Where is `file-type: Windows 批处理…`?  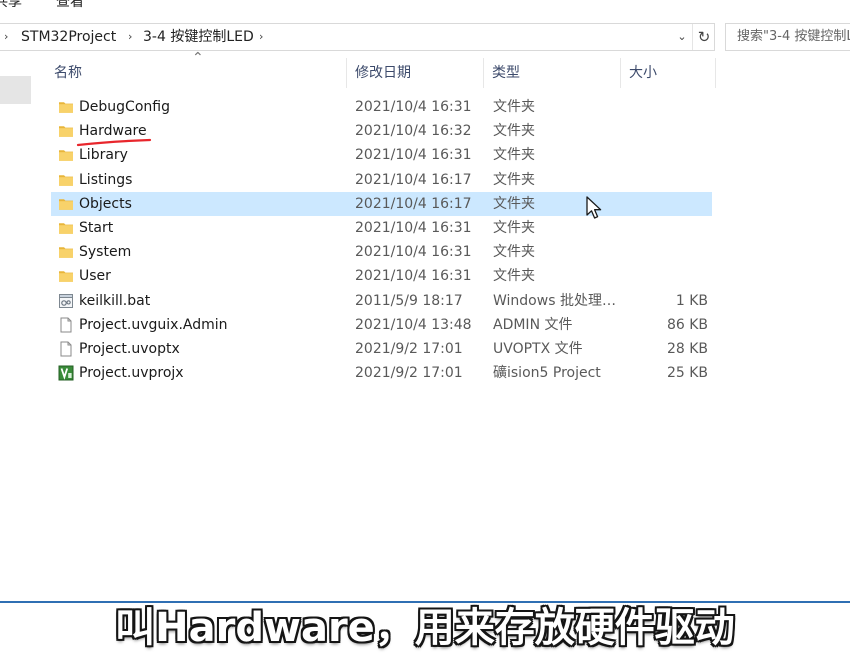
file-type: Windows 批处理… is located at coordinates (554, 300).